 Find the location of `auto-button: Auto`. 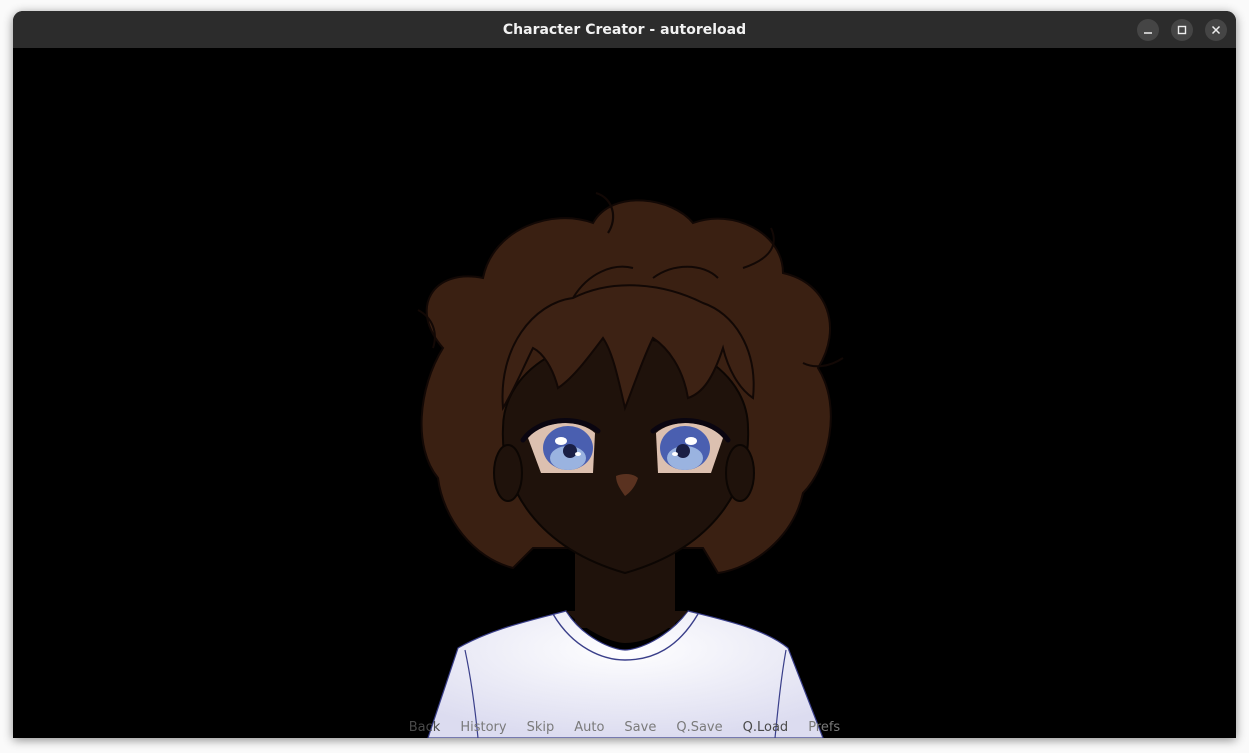

auto-button: Auto is located at coordinates (589, 727).